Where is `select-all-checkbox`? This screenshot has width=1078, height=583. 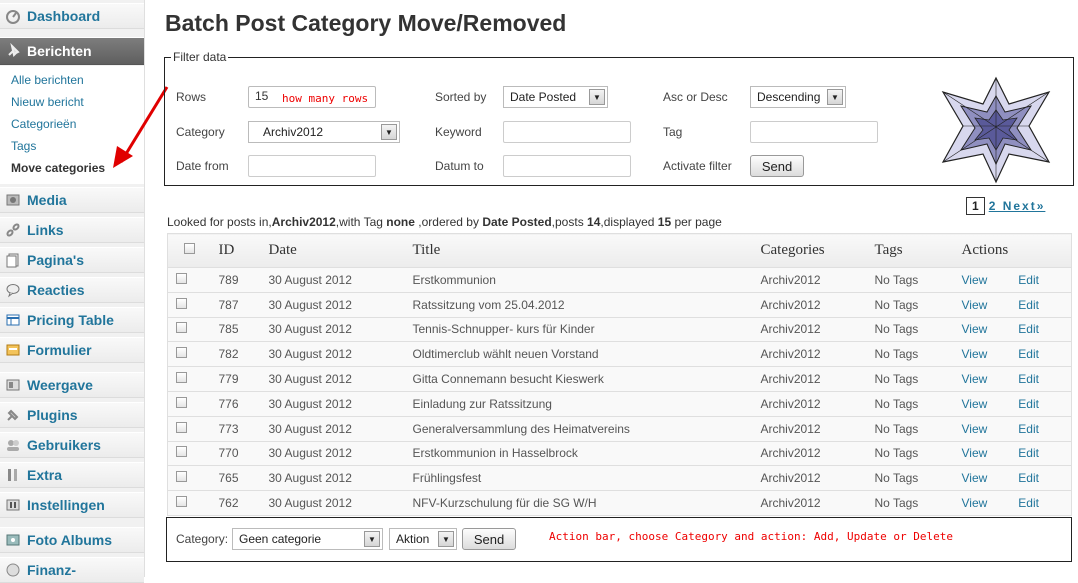 select-all-checkbox is located at coordinates (189, 248).